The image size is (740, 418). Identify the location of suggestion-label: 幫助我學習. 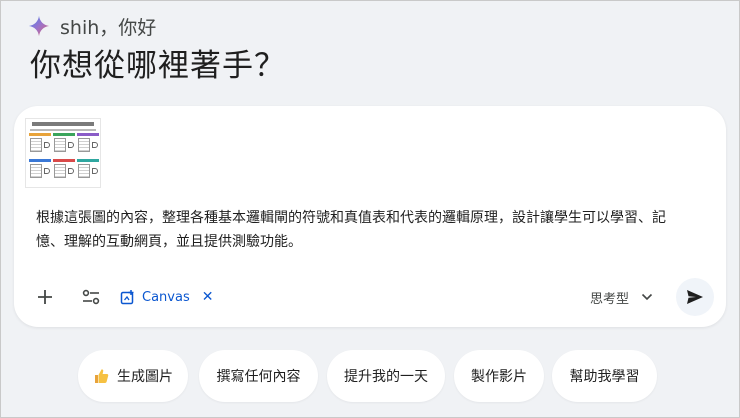
(604, 377).